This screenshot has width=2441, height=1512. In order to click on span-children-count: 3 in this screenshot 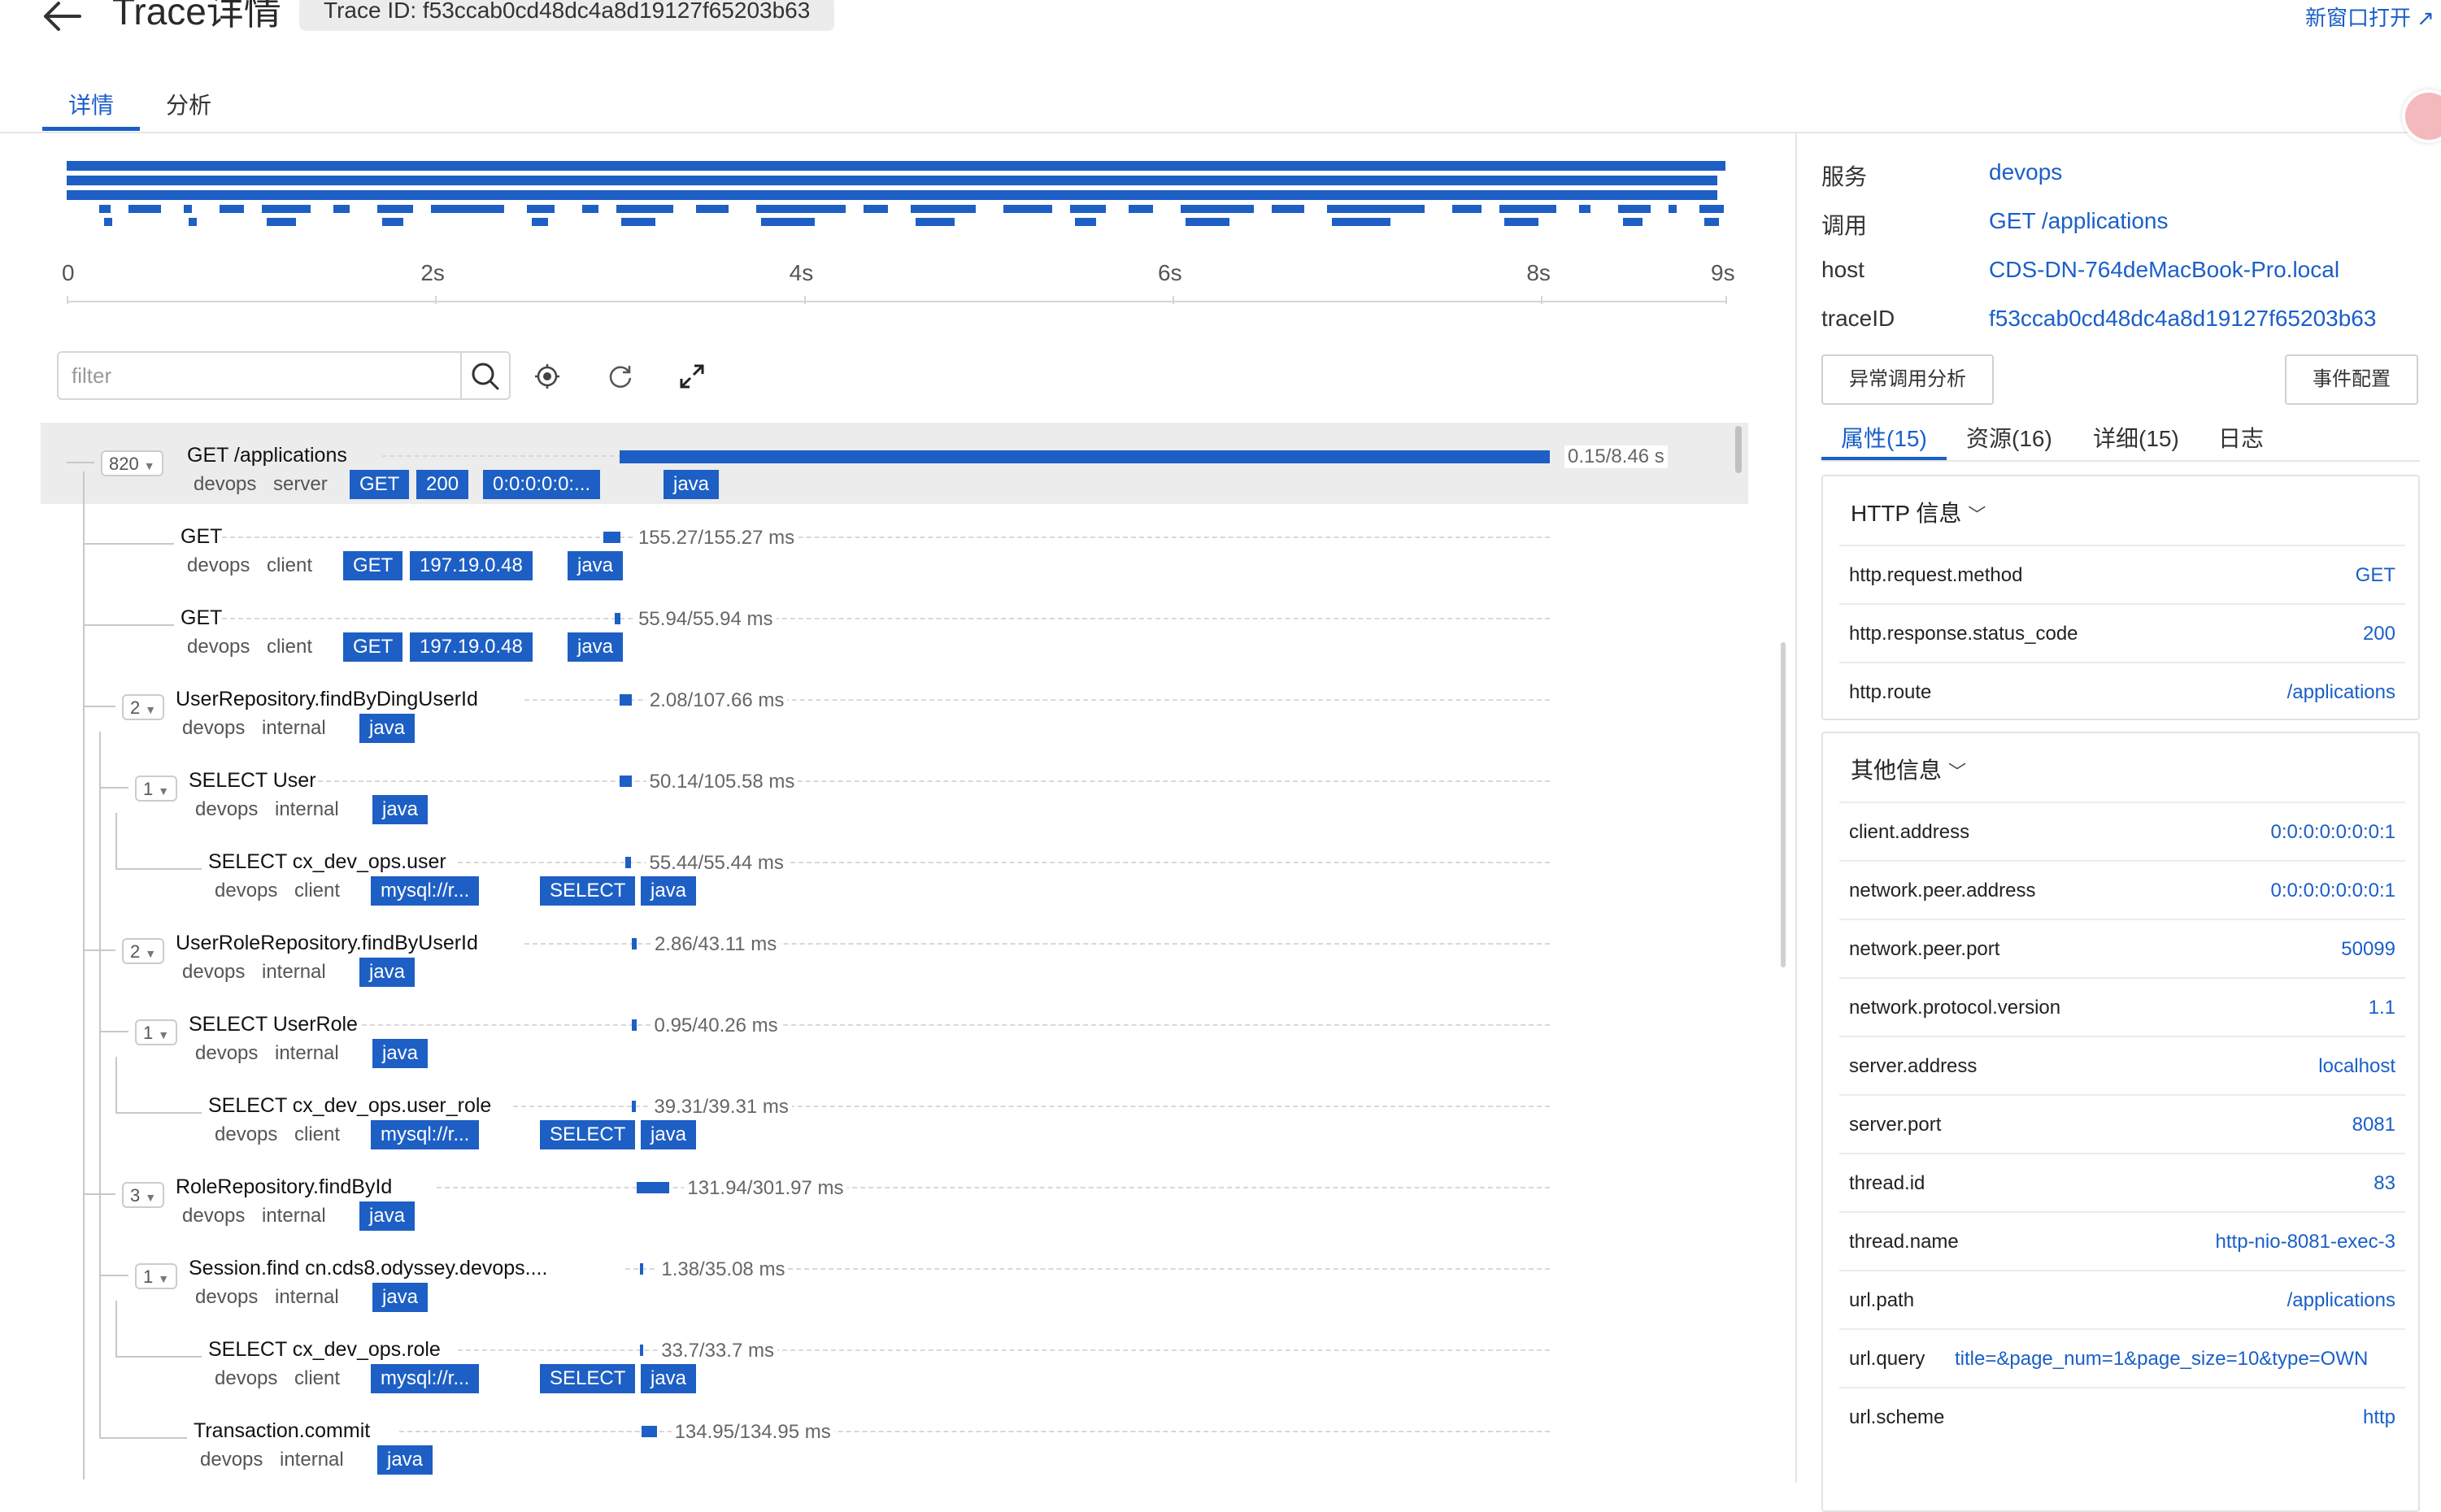, I will do `click(136, 1195)`.